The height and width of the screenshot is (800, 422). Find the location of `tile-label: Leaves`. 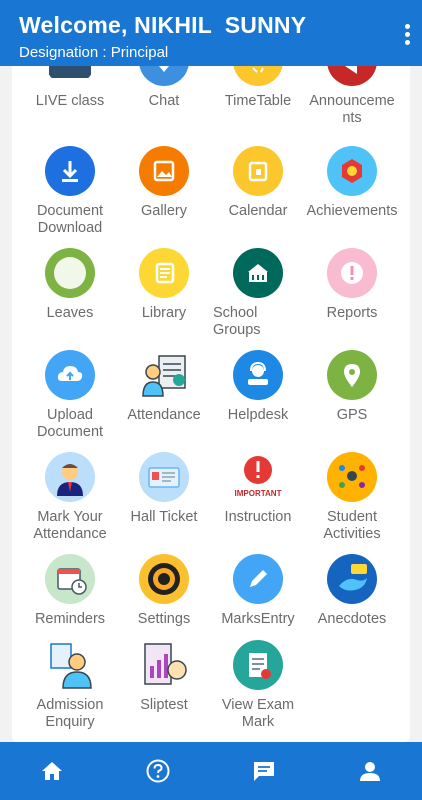

tile-label: Leaves is located at coordinates (70, 313).